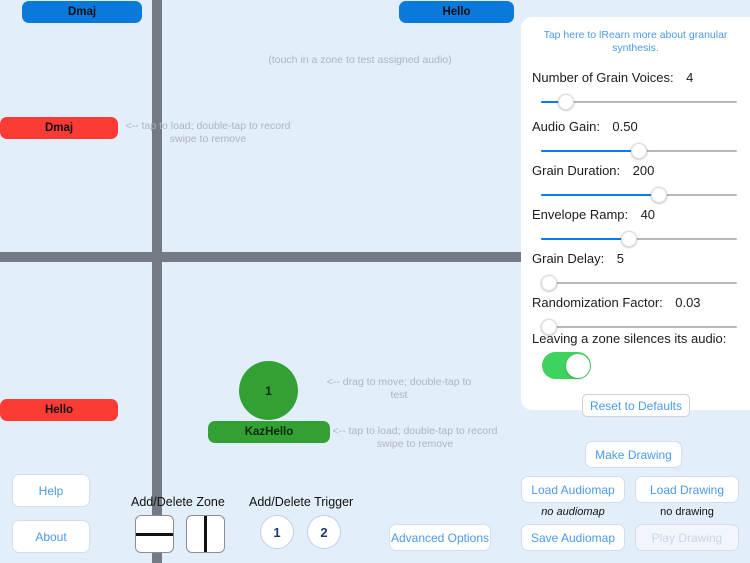  I want to click on about-button: About, so click(51, 536).